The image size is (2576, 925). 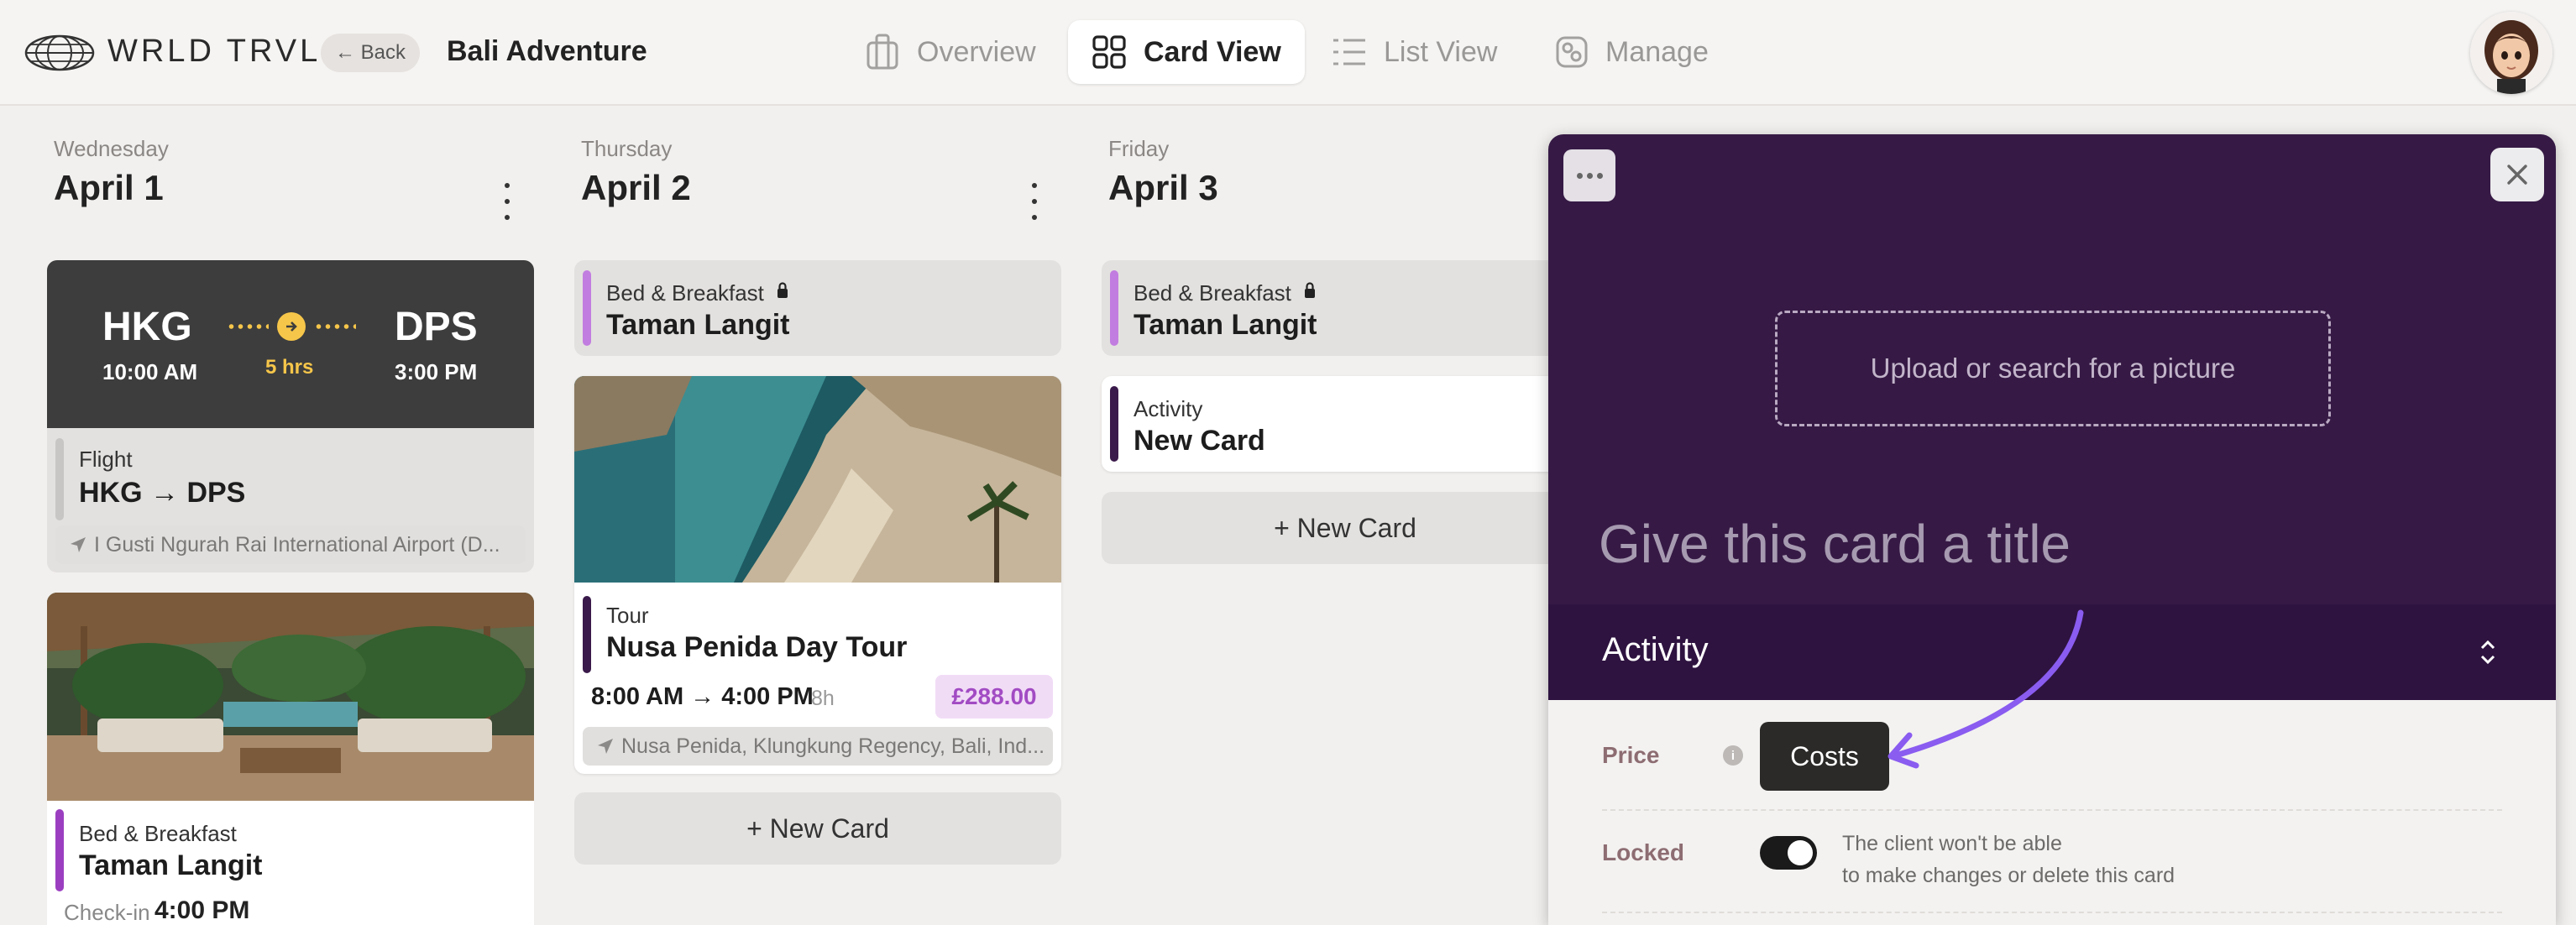 I want to click on day-date: April 3, so click(x=1163, y=187).